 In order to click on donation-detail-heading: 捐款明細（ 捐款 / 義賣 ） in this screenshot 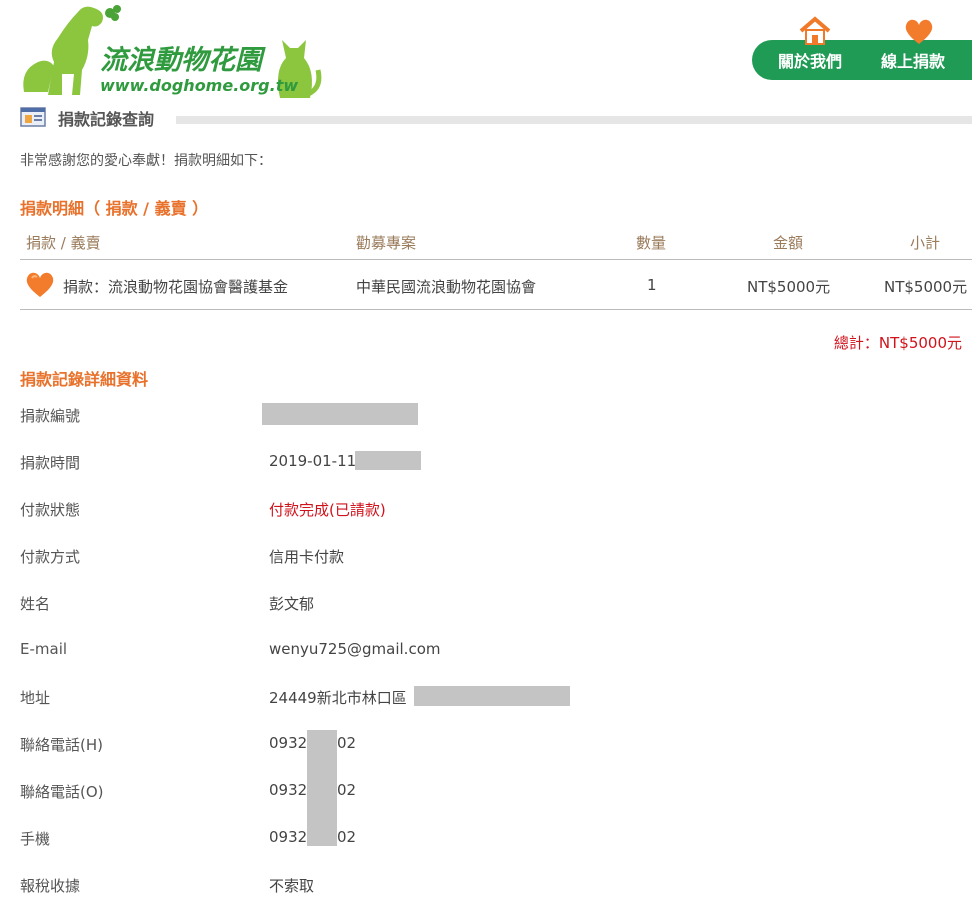, I will do `click(114, 207)`.